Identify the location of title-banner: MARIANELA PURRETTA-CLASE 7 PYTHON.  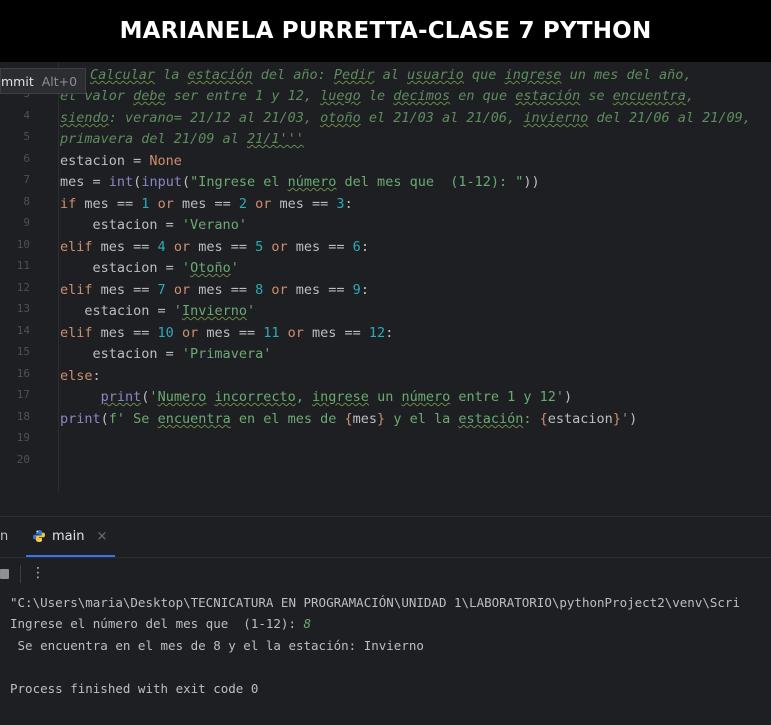
(385, 31).